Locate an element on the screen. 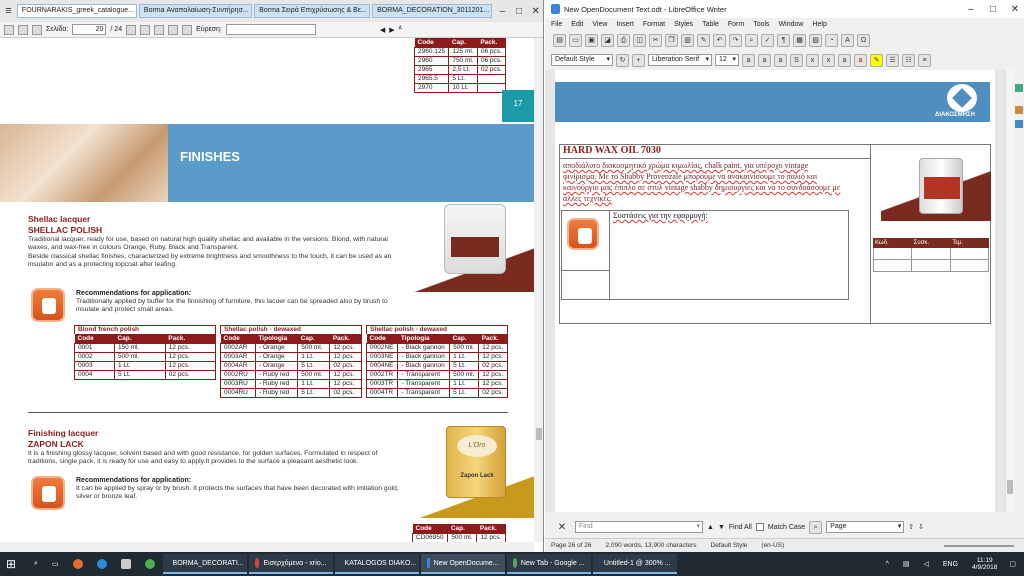 The image size is (1024, 576). menu-format: Format is located at coordinates (654, 24).